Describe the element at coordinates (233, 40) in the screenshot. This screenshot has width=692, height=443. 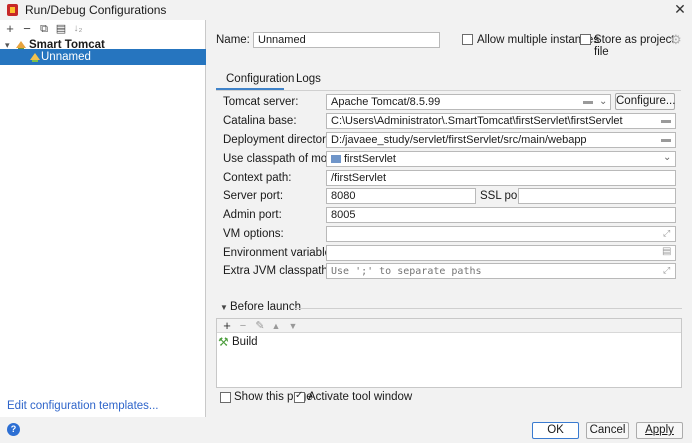
I see `name-label: Name:` at that location.